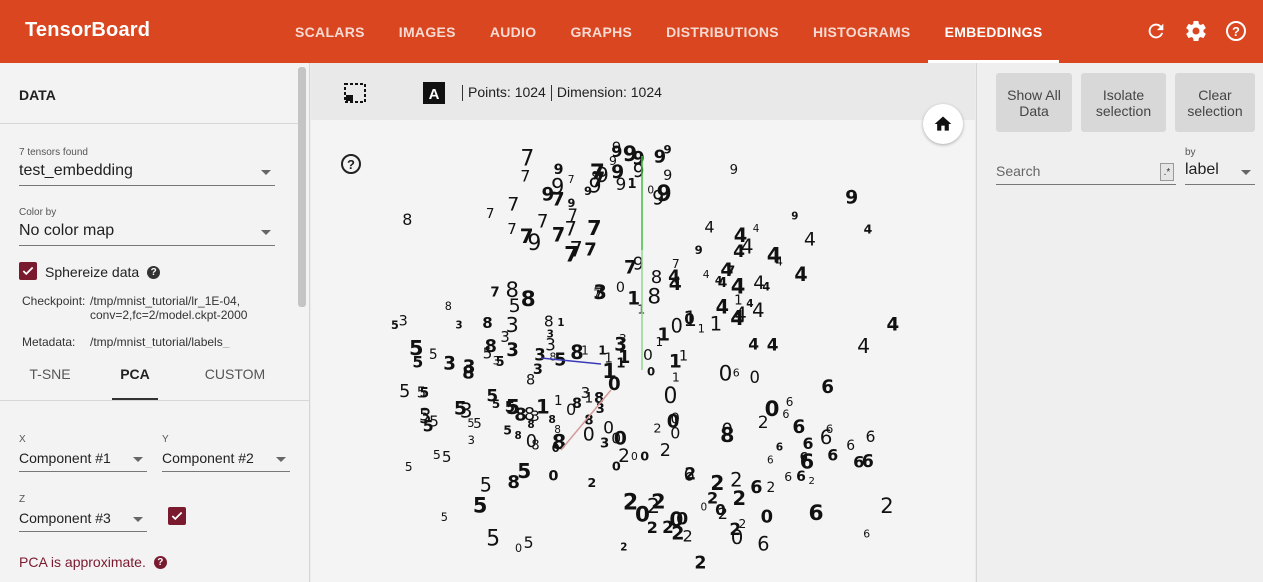 Image resolution: width=1263 pixels, height=582 pixels. I want to click on tab-histograms: HISTOGRAMS, so click(862, 31).